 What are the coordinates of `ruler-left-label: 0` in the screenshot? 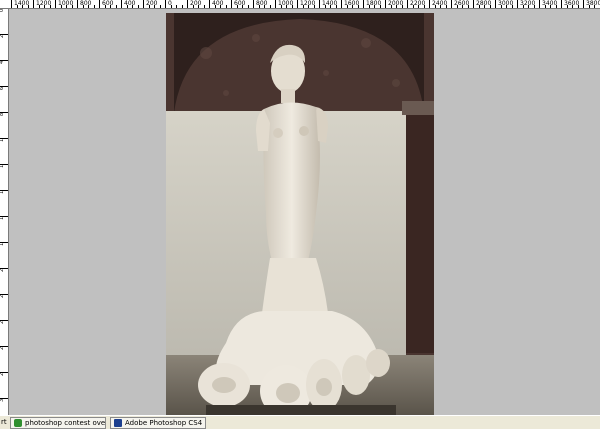 It's located at (4, 22).